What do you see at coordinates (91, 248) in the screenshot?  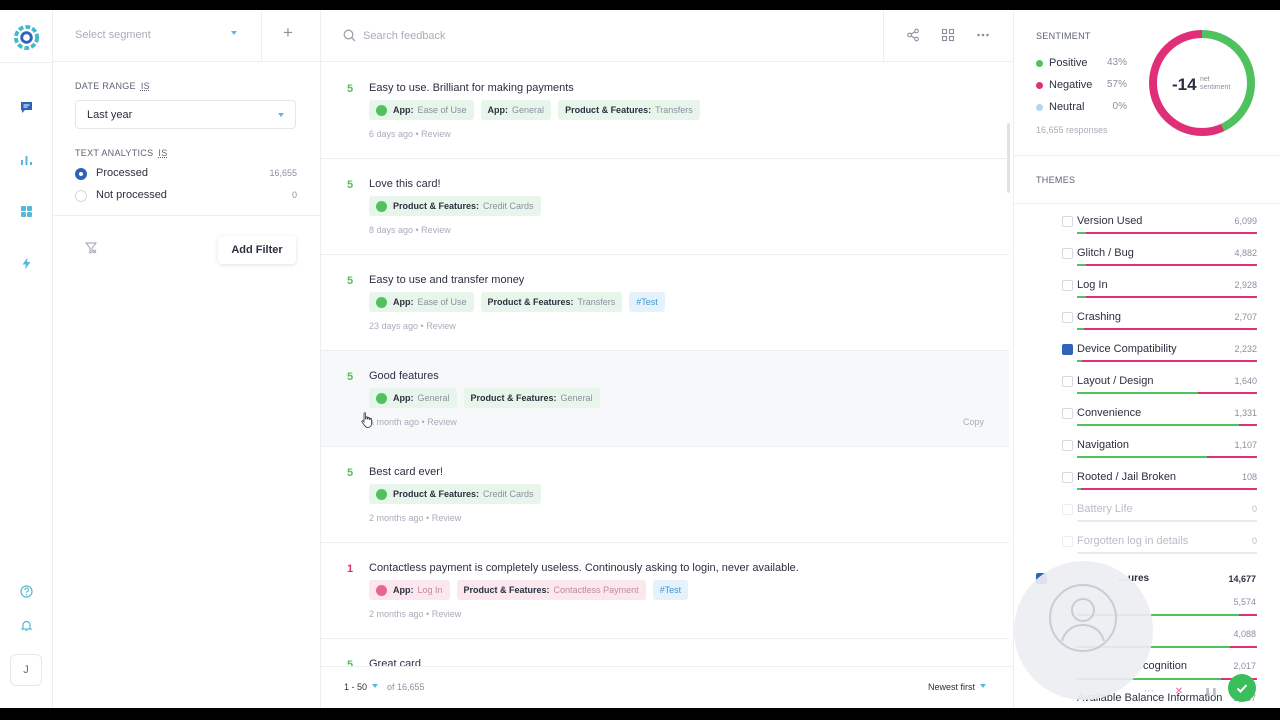 I see `clear-filters-icon` at bounding box center [91, 248].